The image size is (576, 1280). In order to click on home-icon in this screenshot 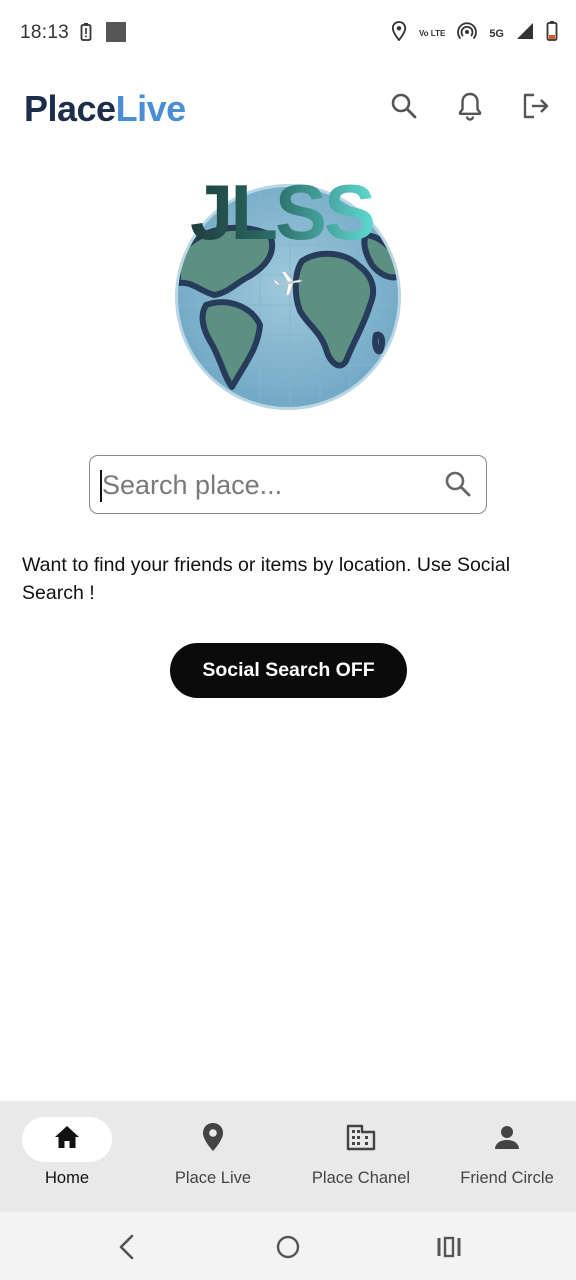, I will do `click(67, 1139)`.